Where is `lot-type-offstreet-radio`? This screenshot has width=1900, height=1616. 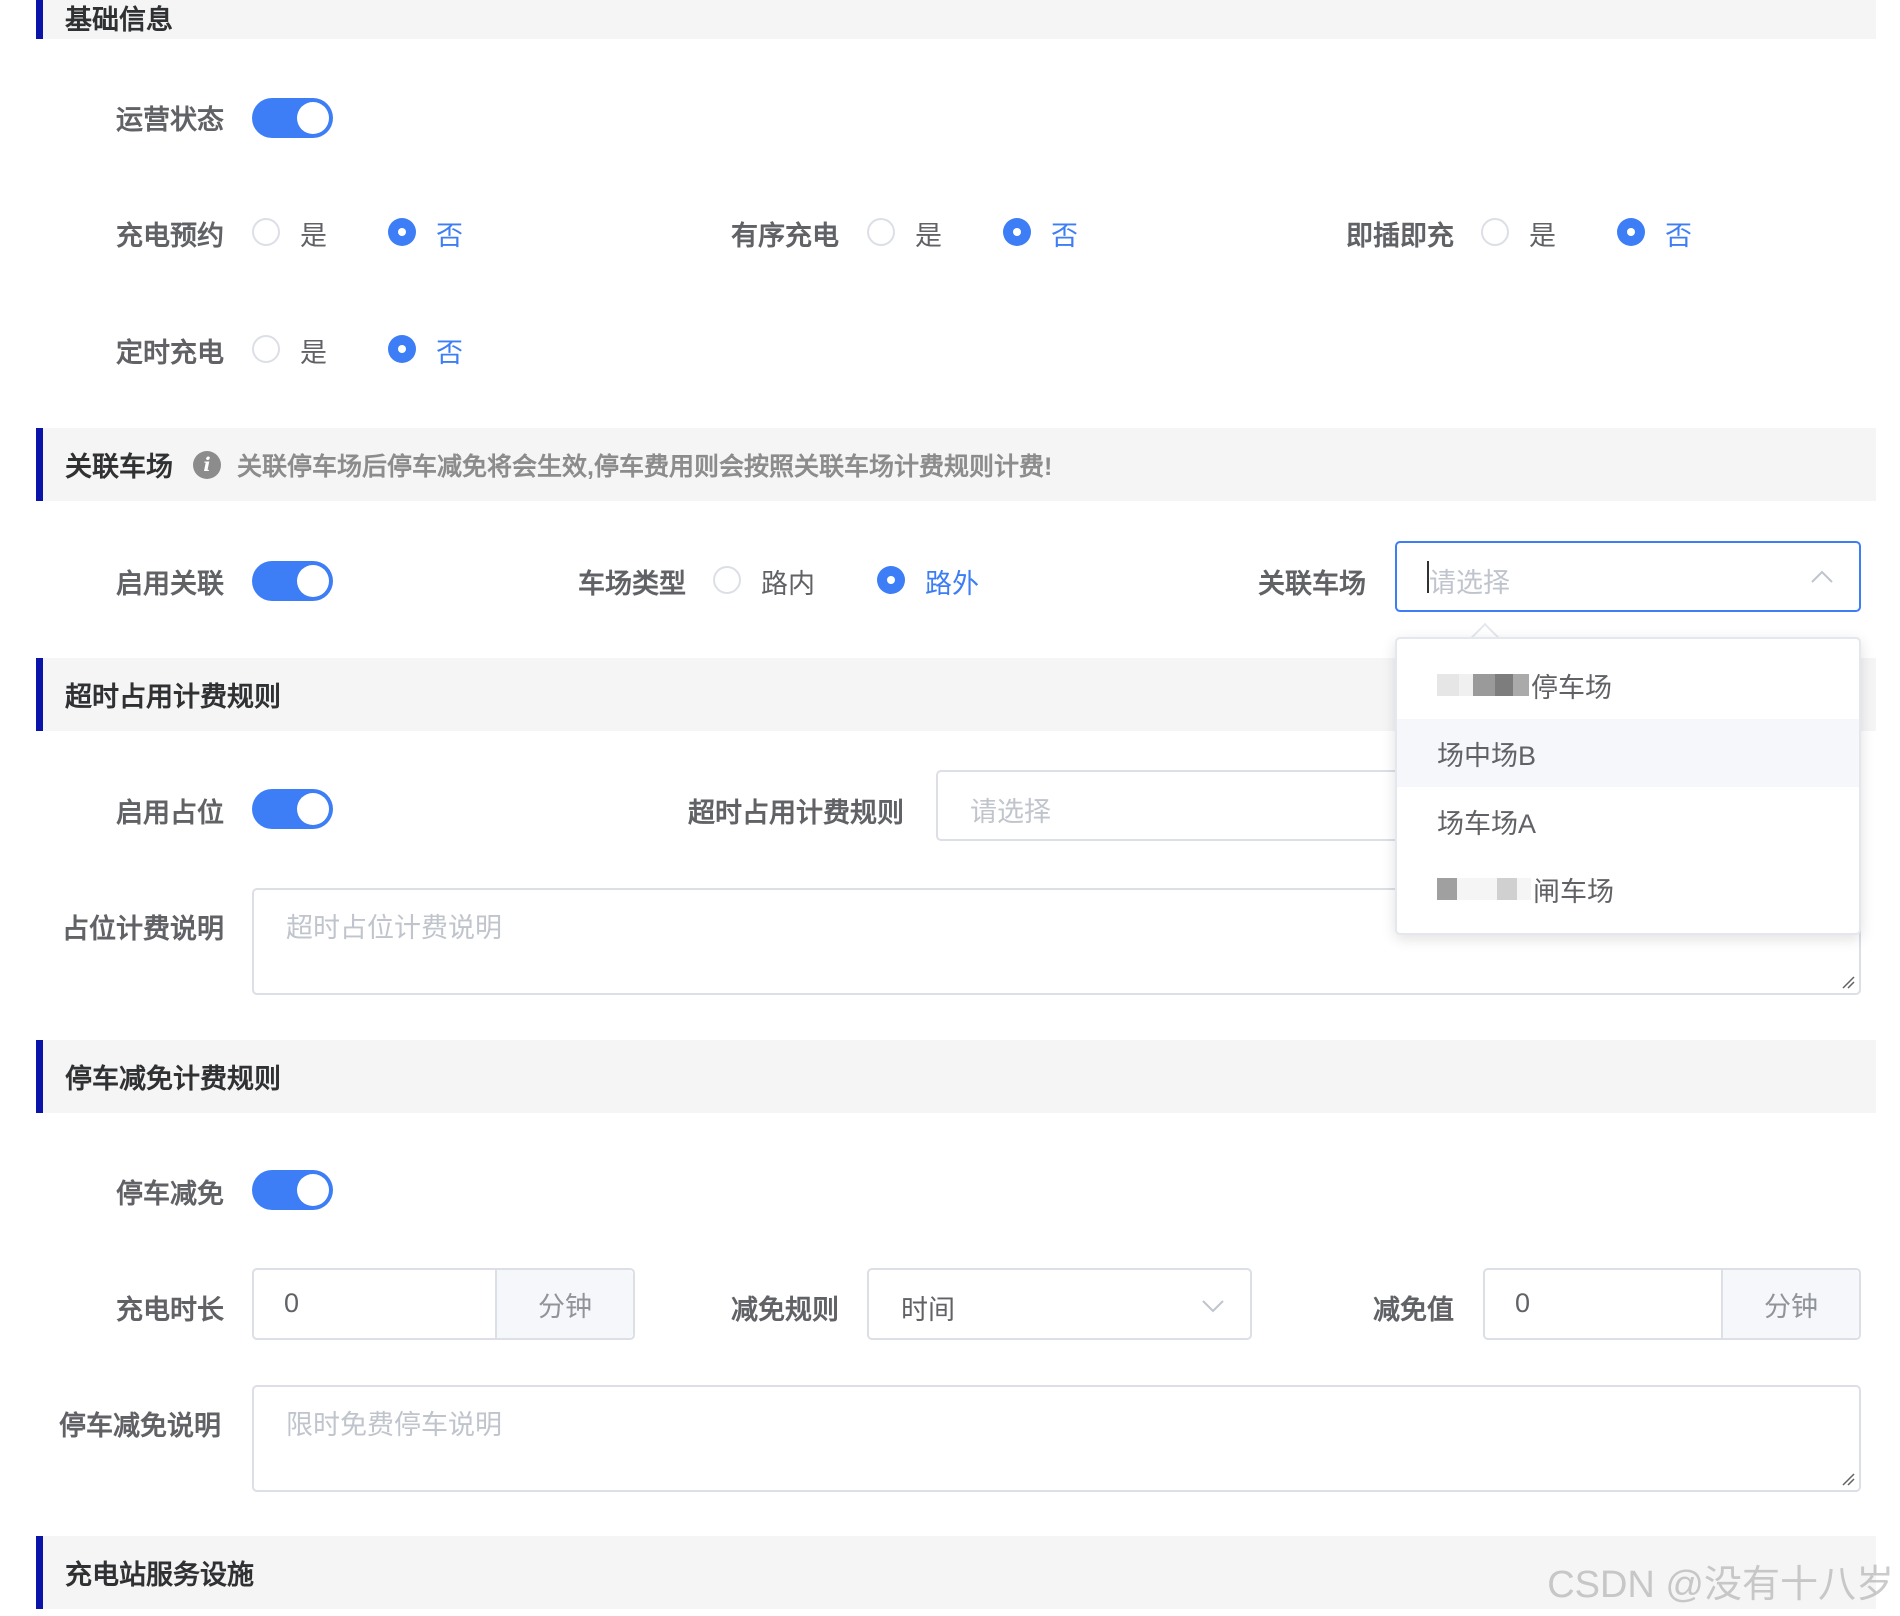
lot-type-offstreet-radio is located at coordinates (891, 580).